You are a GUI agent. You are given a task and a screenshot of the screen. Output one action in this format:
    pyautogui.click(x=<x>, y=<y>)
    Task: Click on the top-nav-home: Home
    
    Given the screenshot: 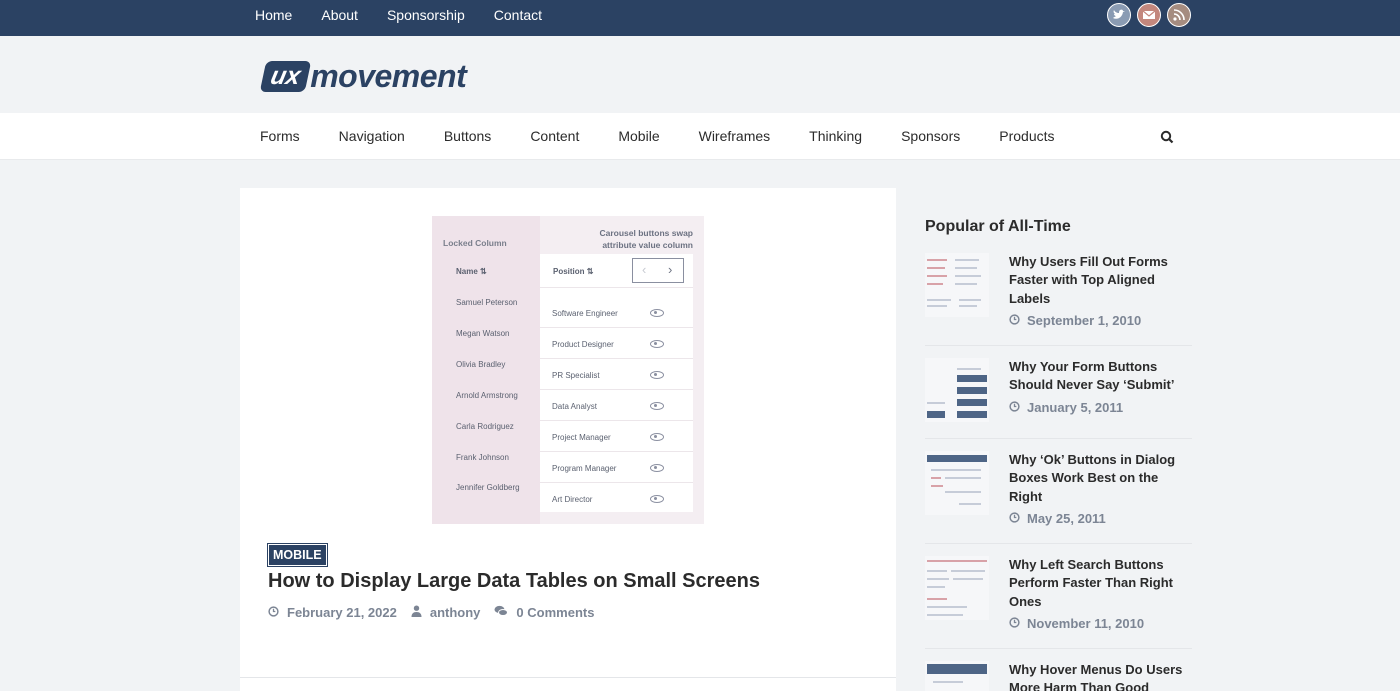 What is the action you would take?
    pyautogui.click(x=273, y=15)
    